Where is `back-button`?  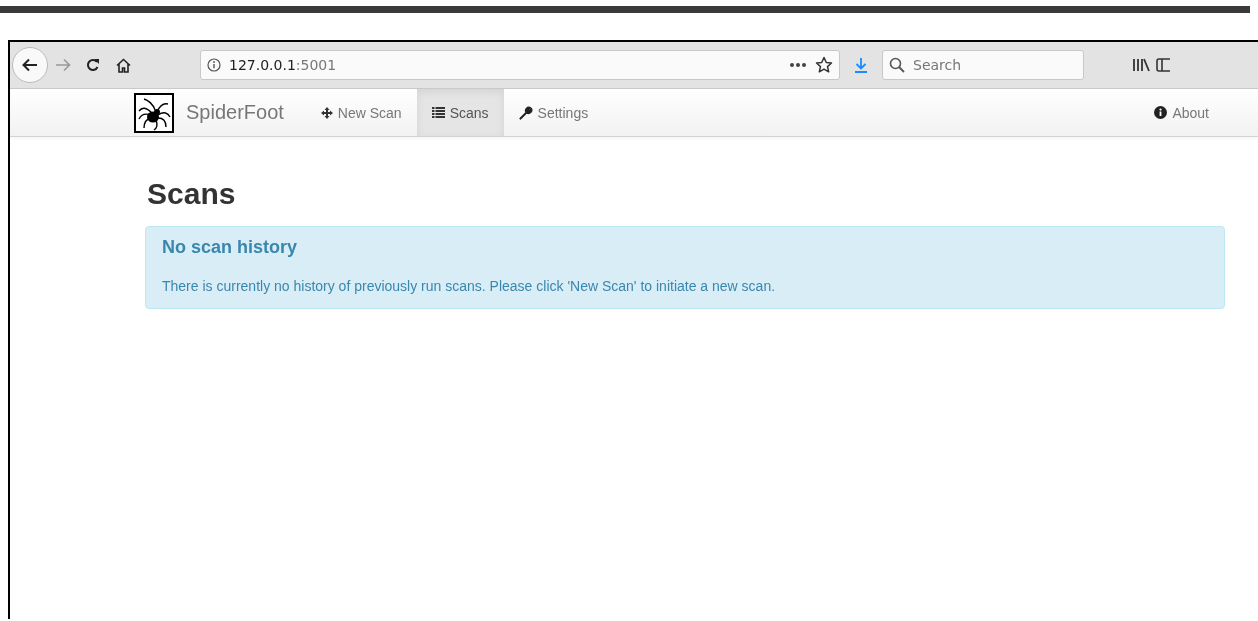
back-button is located at coordinates (30, 65).